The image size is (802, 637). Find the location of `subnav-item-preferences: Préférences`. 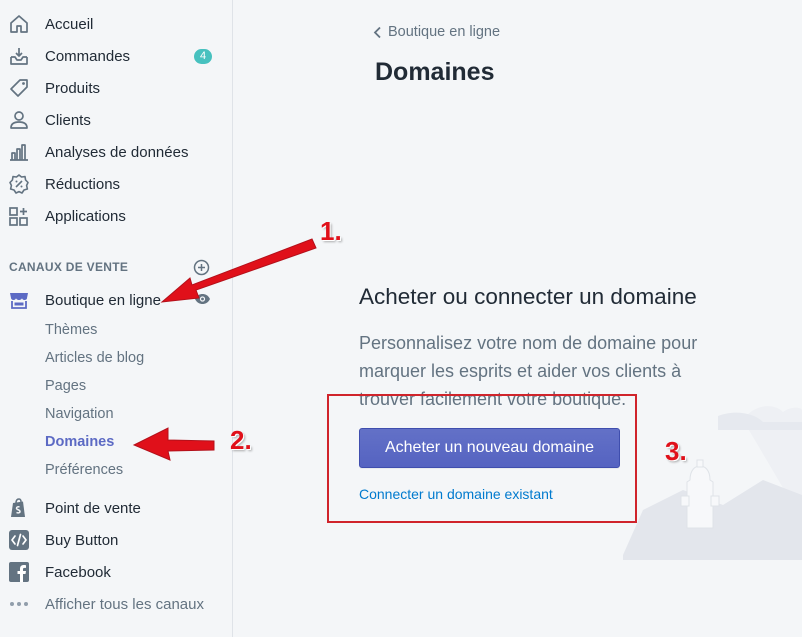

subnav-item-preferences: Préférences is located at coordinates (84, 470).